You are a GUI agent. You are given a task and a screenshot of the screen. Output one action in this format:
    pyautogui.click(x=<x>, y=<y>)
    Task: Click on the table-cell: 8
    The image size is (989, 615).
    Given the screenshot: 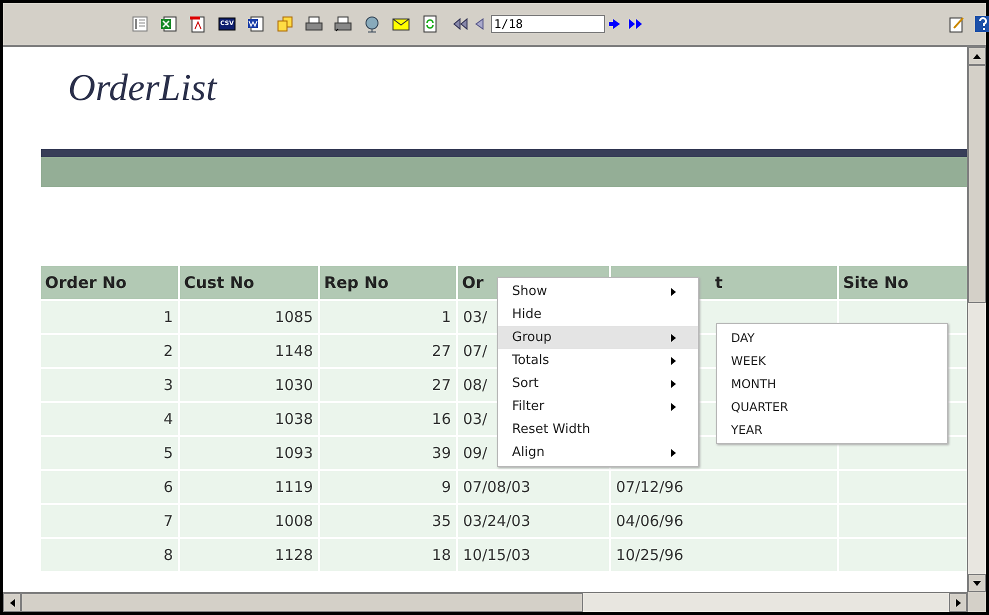 What is the action you would take?
    pyautogui.click(x=109, y=555)
    